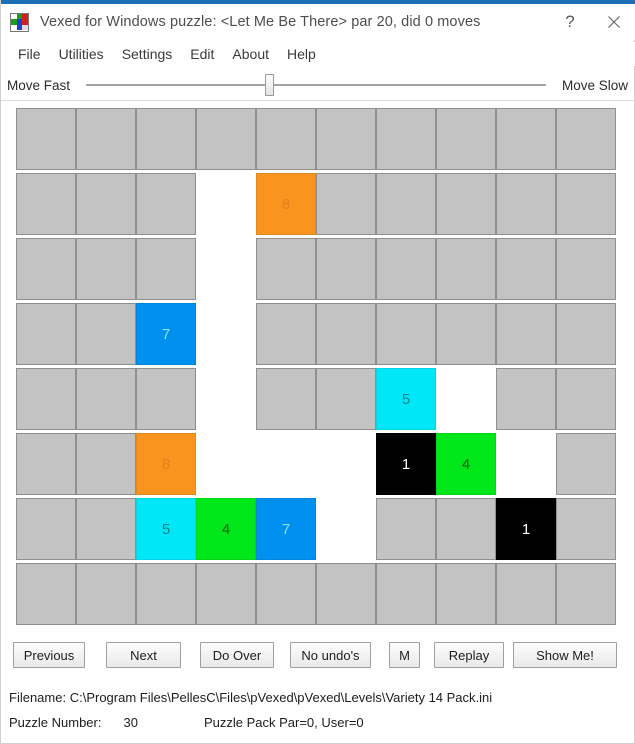 This screenshot has width=635, height=744. I want to click on puzzle-number-label: Puzzle Number:, so click(55, 722).